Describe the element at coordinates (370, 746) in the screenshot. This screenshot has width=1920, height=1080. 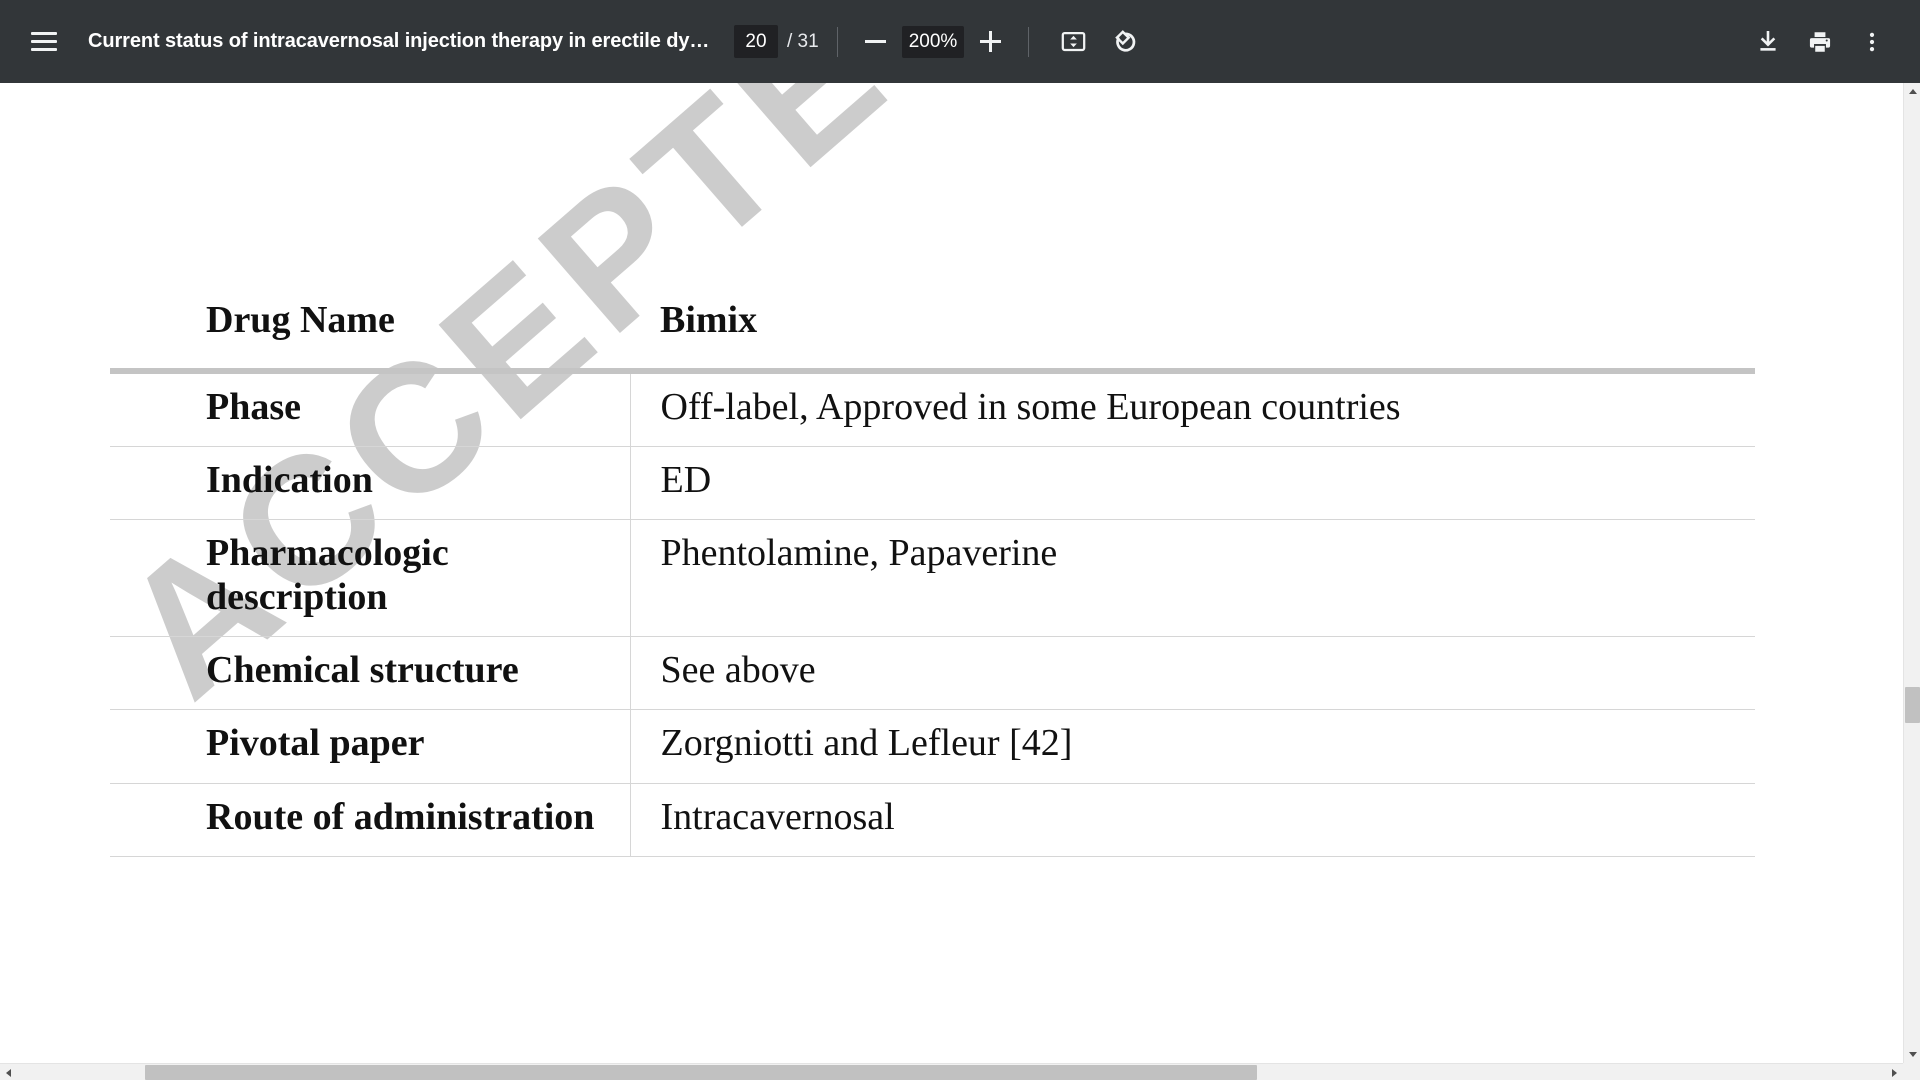
I see `row-label-pivotal-paper: Pivotal paper` at that location.